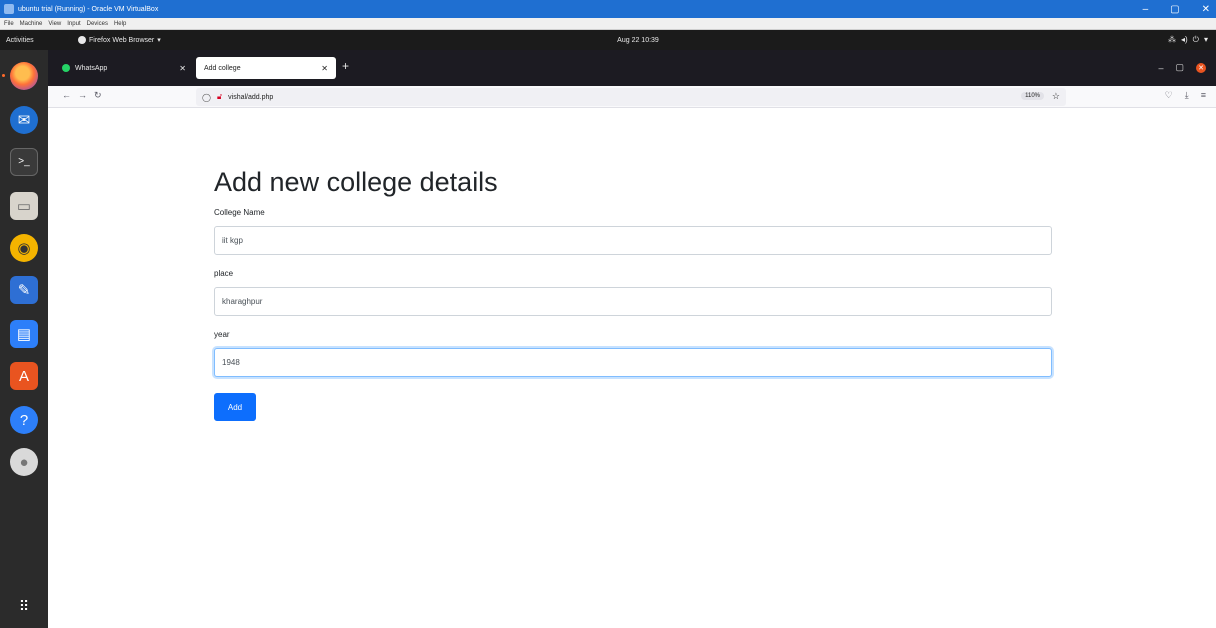 This screenshot has width=1216, height=628. Describe the element at coordinates (24, 334) in the screenshot. I see `libreoffice-writer-icon: ▤` at that location.